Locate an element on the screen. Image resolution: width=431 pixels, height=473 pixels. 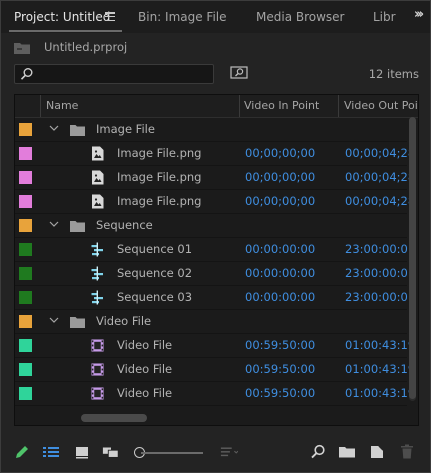
list-item: Sequence 02 00:00:00:00 23:00:00:01 is located at coordinates (215, 274).